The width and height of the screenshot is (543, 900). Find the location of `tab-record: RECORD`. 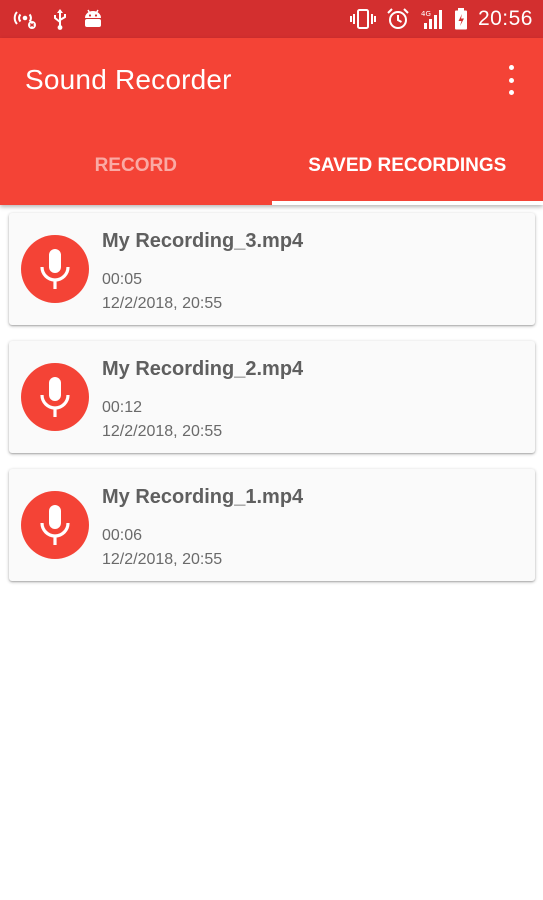

tab-record: RECORD is located at coordinates (136, 165).